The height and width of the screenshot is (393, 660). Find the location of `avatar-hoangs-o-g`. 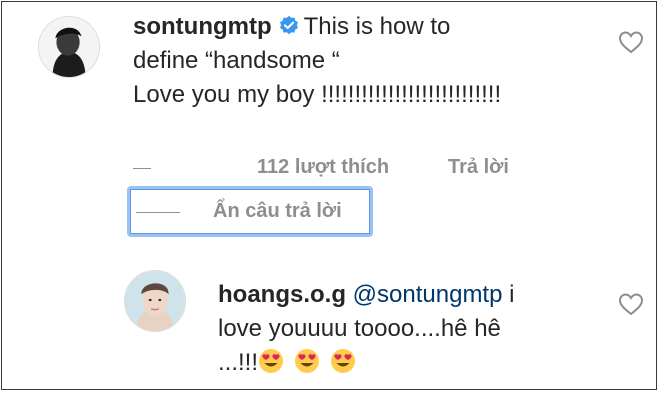

avatar-hoangs-o-g is located at coordinates (155, 301).